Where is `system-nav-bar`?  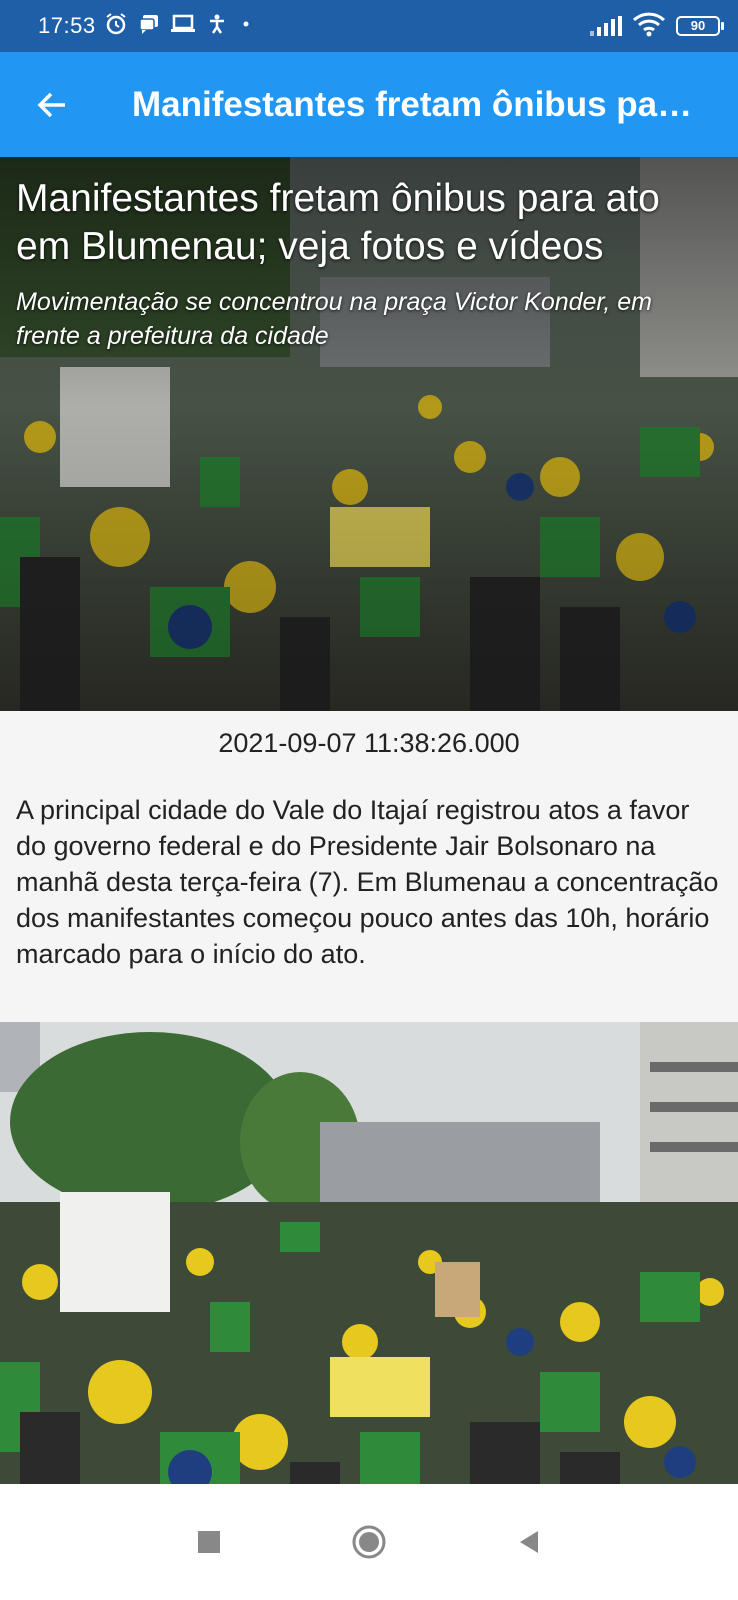 system-nav-bar is located at coordinates (369, 1542).